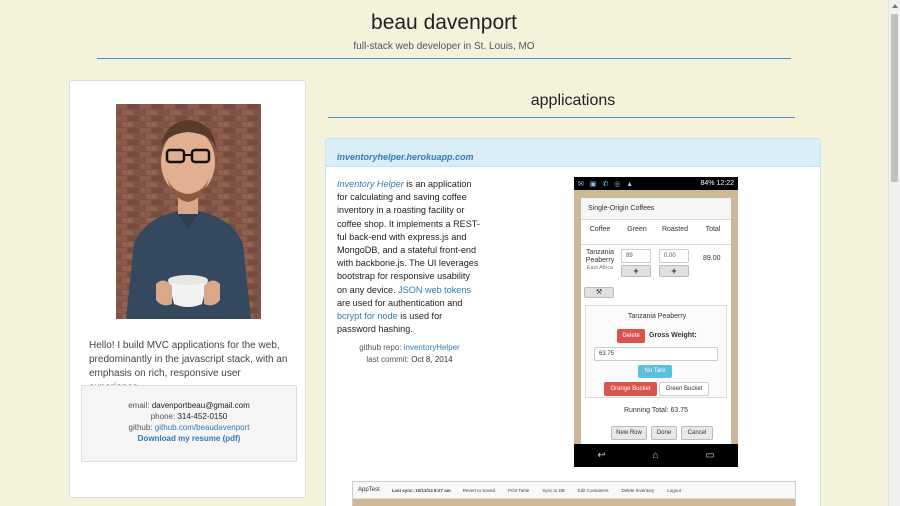  What do you see at coordinates (637, 229) in the screenshot?
I see `col-green: Green` at bounding box center [637, 229].